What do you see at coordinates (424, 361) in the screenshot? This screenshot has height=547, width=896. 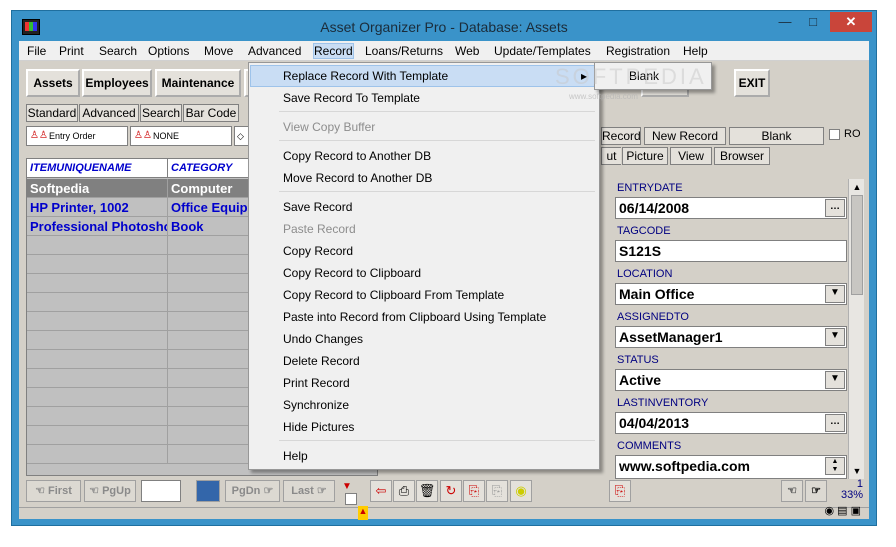 I see `menu-item-delete-record: Delete Record` at bounding box center [424, 361].